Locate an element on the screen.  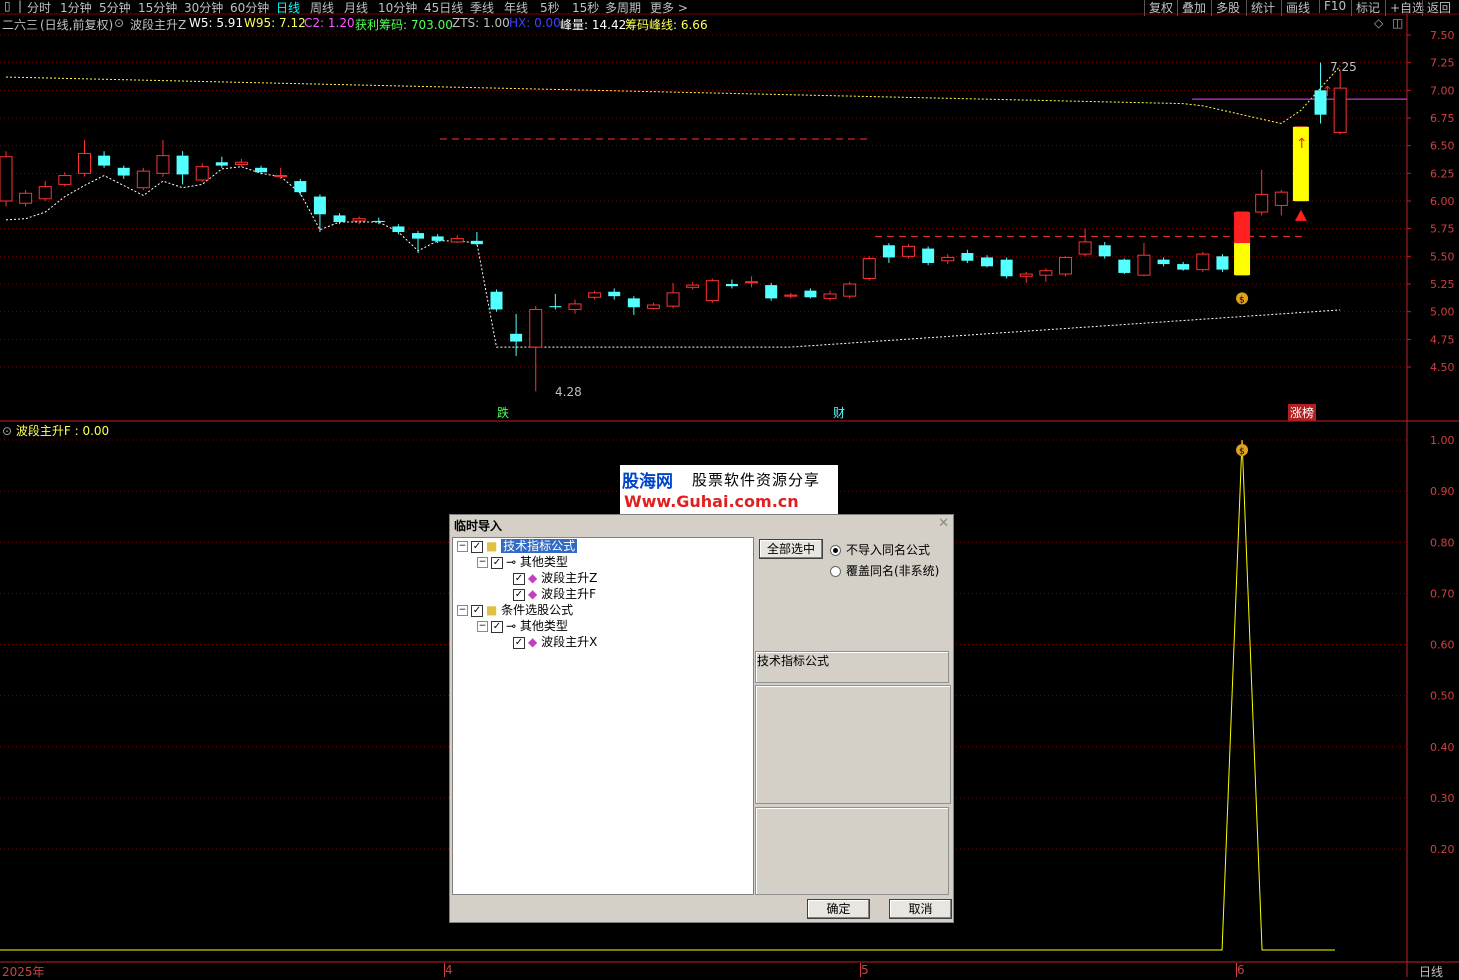
value-zts: ZTS: 1.00 is located at coordinates (481, 23).